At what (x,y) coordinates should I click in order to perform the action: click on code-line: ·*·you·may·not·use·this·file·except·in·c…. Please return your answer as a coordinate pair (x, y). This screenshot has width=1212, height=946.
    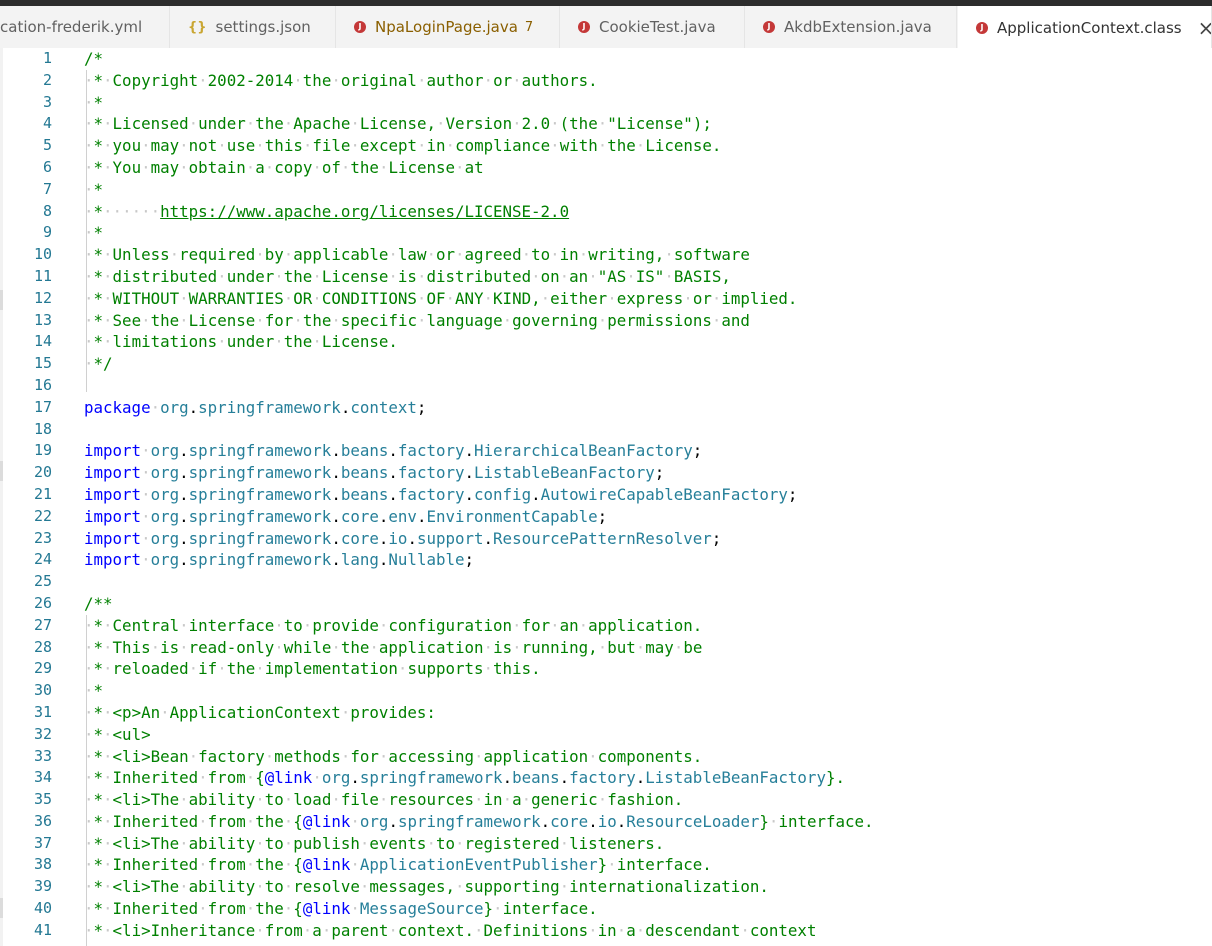
    Looking at the image, I should click on (479, 146).